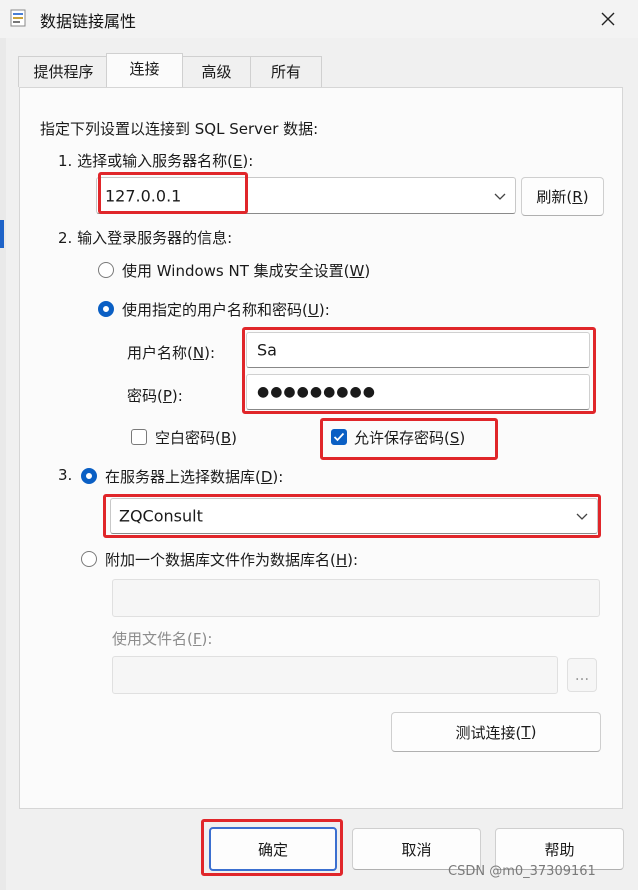 The height and width of the screenshot is (890, 638). I want to click on tab-provider: 提供程序, so click(63, 71).